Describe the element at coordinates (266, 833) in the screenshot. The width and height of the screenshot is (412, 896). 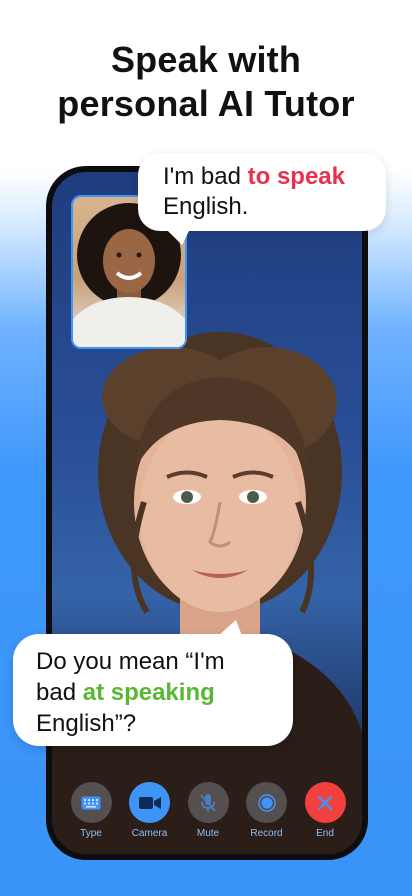
I see `record-label: Record` at that location.